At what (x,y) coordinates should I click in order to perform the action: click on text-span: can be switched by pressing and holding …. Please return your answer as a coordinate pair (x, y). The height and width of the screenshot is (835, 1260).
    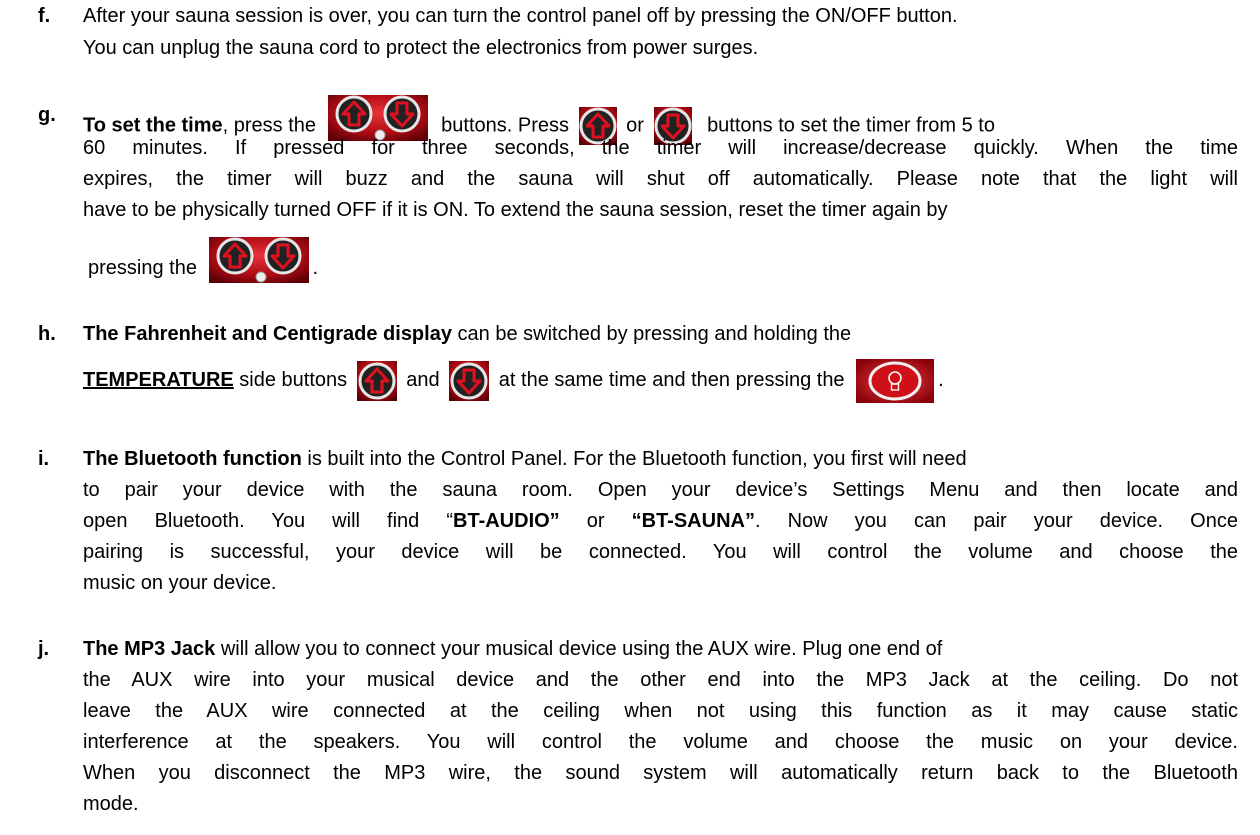
    Looking at the image, I should click on (651, 334).